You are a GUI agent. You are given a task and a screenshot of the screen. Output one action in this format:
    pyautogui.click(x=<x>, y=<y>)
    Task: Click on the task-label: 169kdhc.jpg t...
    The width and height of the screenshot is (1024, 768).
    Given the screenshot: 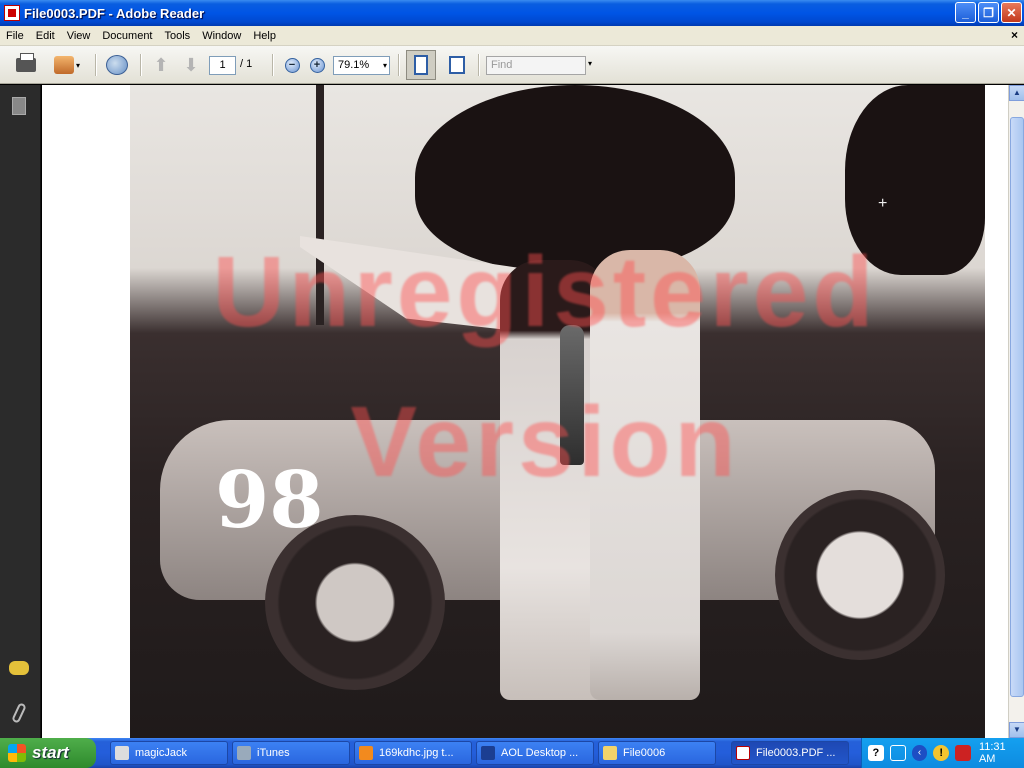 What is the action you would take?
    pyautogui.click(x=416, y=753)
    